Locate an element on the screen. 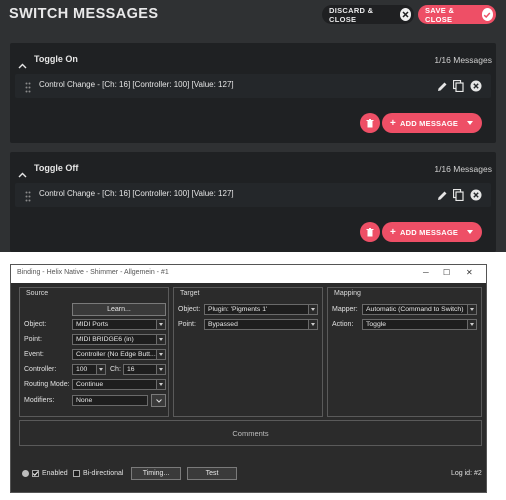 Image resolution: width=506 pixels, height=500 pixels. panel-title: Toggle Off is located at coordinates (56, 168).